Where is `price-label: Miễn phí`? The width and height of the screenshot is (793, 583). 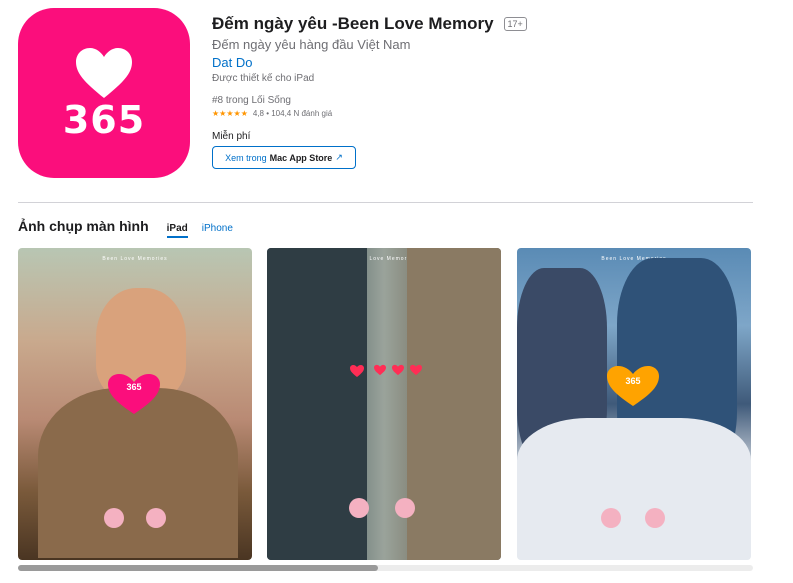
price-label: Miễn phí is located at coordinates (231, 136).